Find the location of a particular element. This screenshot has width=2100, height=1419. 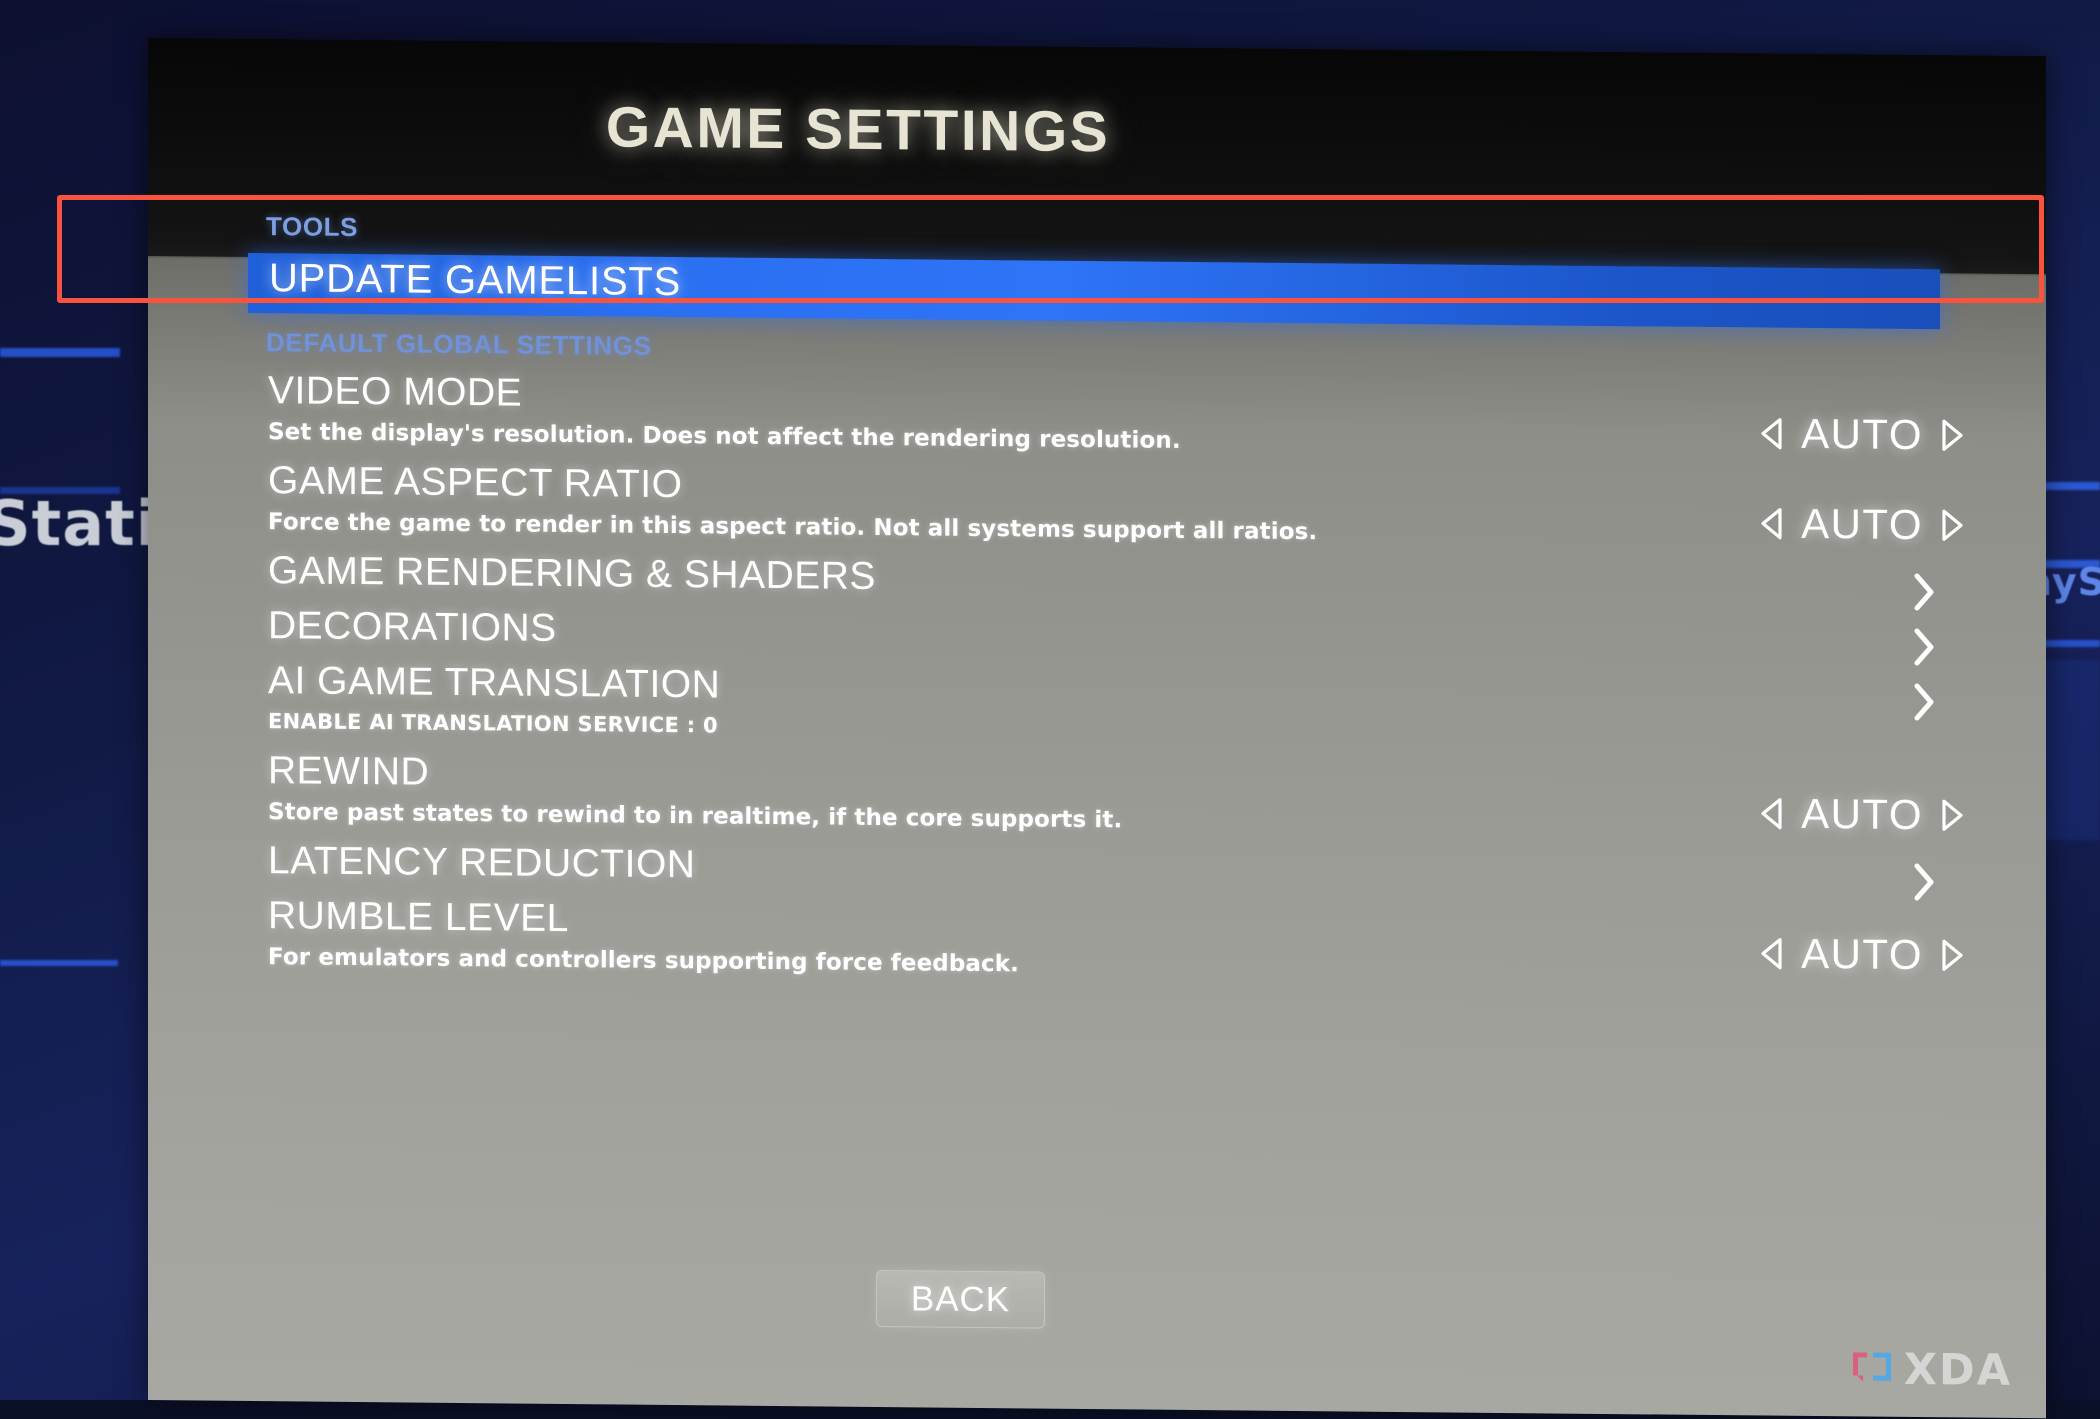

page-title: GAME SETTINGS is located at coordinates (858, 130).